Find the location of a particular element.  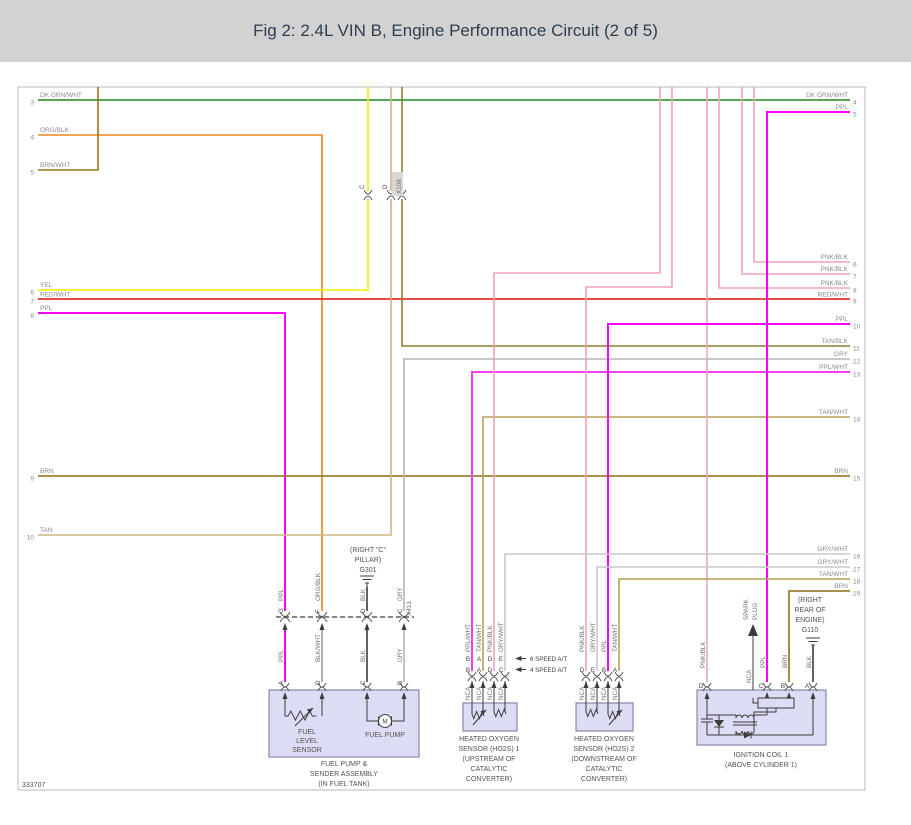

left-pin-number: 9 is located at coordinates (32, 479).